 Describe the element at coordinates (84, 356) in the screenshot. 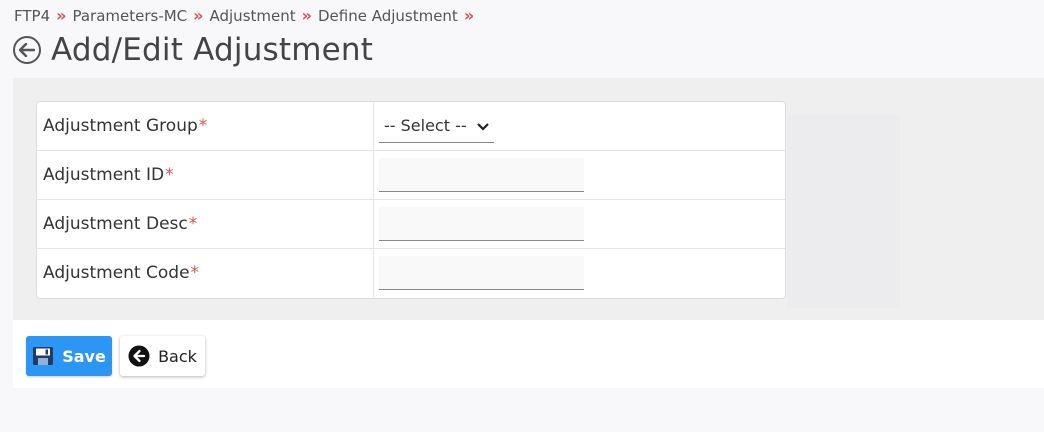

I see `save-button-label: Save` at that location.